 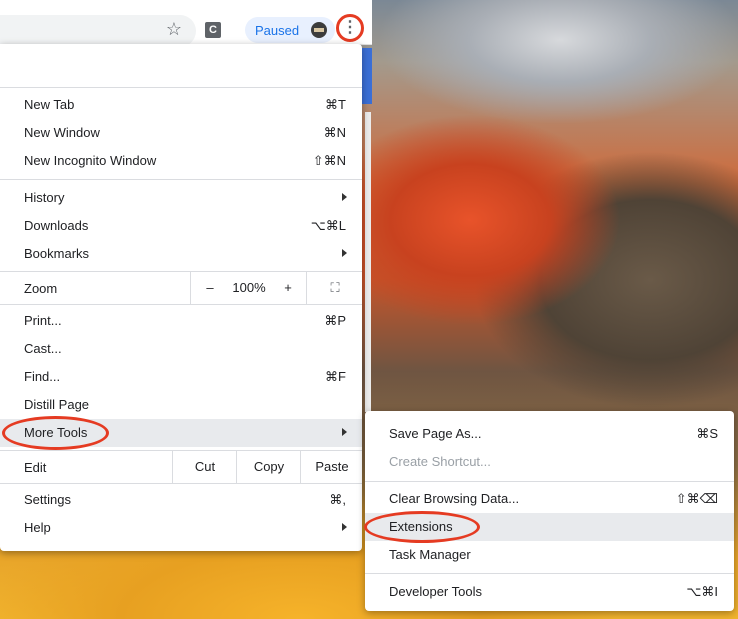 What do you see at coordinates (549, 499) in the screenshot?
I see `submenu-item-clear-browsing-data: Clear Browsing Data... ⇧⌘⌫` at bounding box center [549, 499].